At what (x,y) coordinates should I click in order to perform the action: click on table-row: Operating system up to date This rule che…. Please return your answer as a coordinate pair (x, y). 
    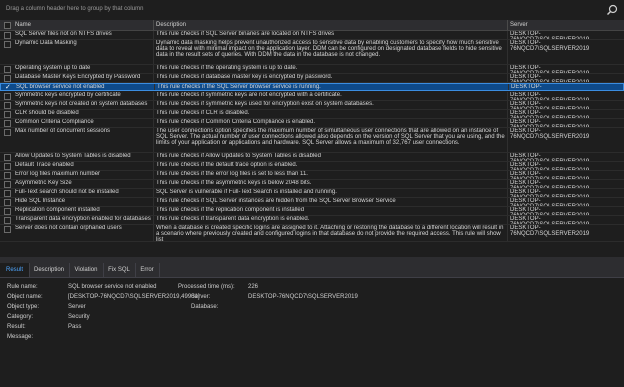
    Looking at the image, I should click on (312, 69).